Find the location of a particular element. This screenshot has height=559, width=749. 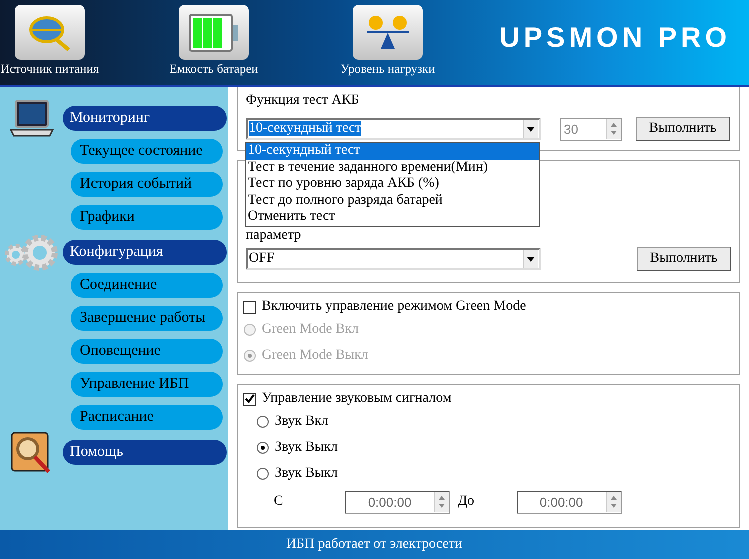

sidebar-section: Помощь is located at coordinates (145, 452).